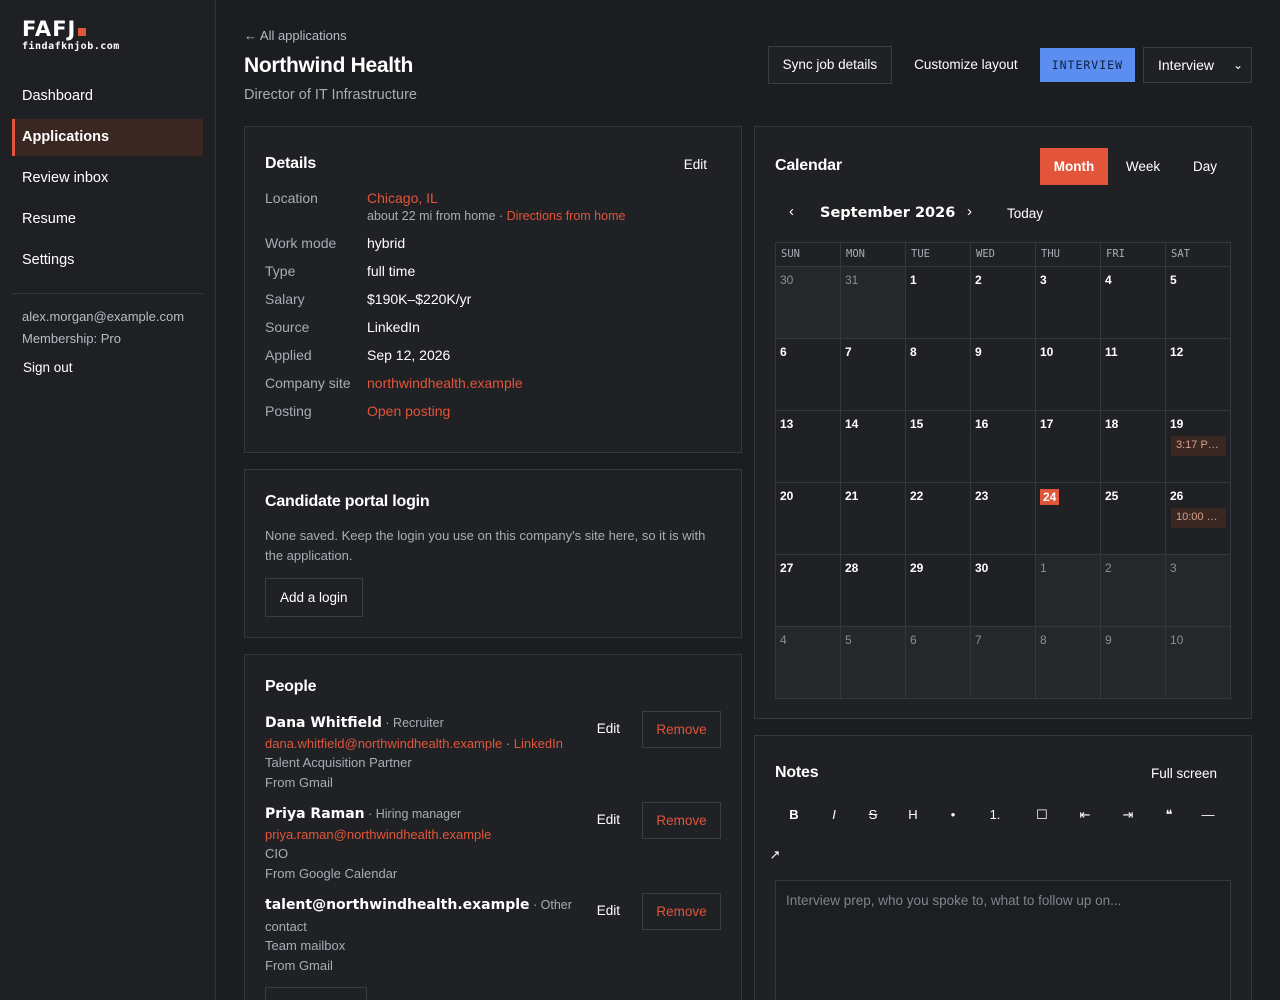 The height and width of the screenshot is (1000, 1280). Describe the element at coordinates (873, 303) in the screenshot. I see `calendar-day-cell: 31` at that location.